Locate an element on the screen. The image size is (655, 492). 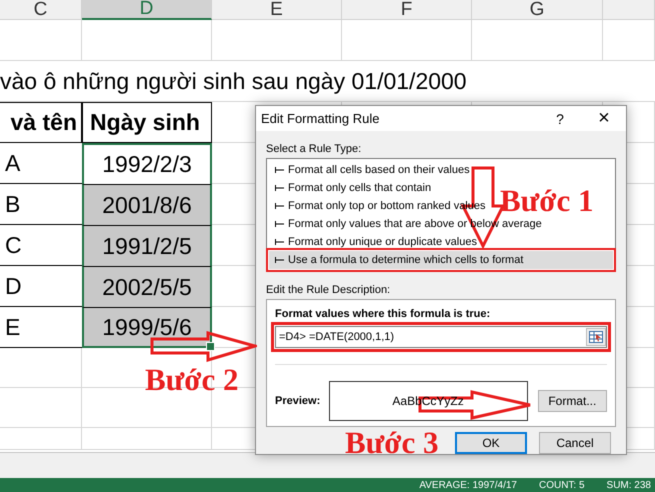
sheet-title: vào ô những người sinh sau ngày 01/01/2000 is located at coordinates (233, 81).